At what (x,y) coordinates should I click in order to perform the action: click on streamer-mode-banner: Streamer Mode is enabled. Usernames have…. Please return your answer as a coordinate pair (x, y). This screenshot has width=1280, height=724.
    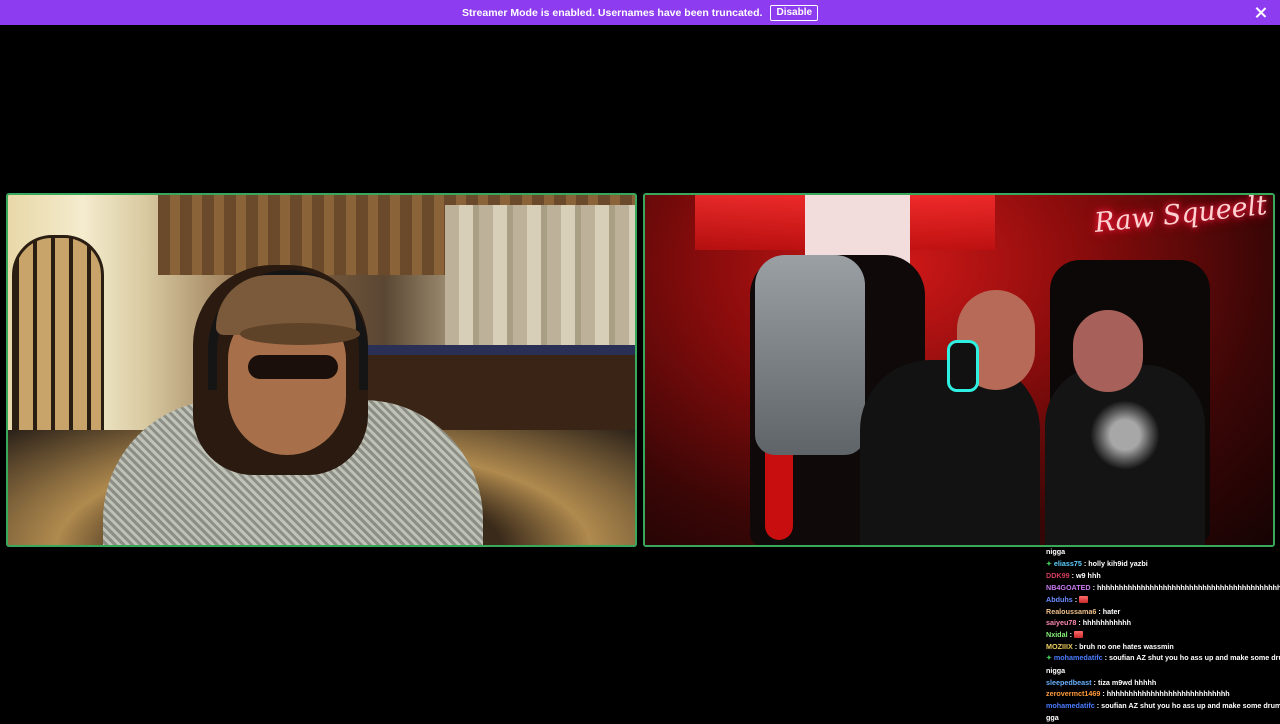
    Looking at the image, I should click on (640, 12).